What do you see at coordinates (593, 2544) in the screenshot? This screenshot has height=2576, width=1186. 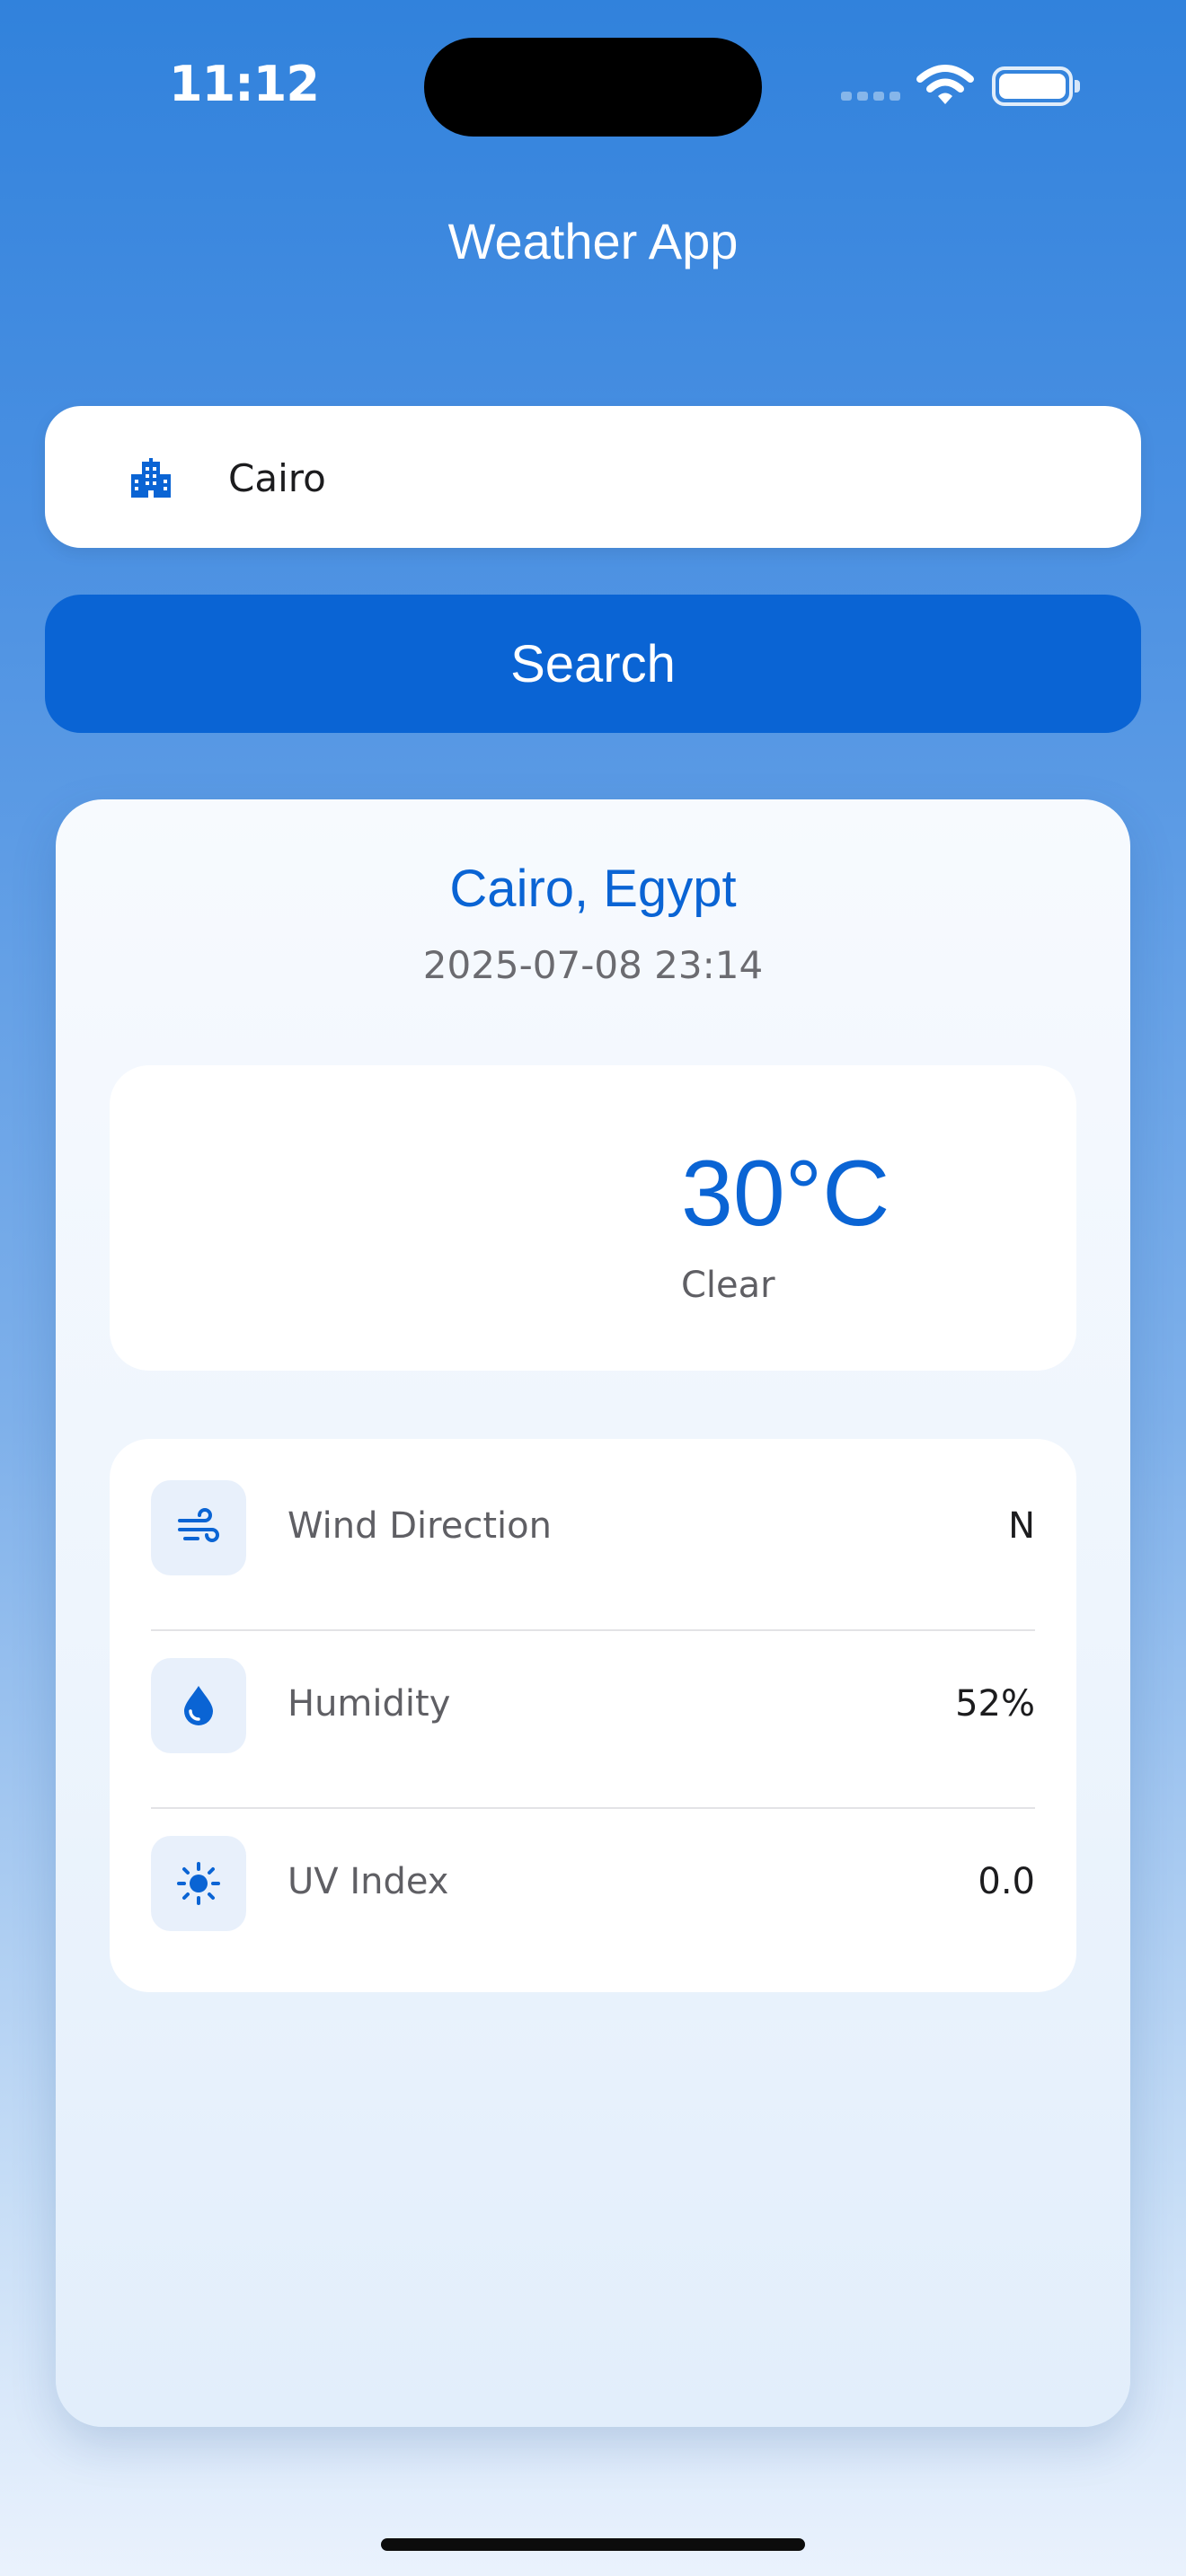 I see `home-indicator` at bounding box center [593, 2544].